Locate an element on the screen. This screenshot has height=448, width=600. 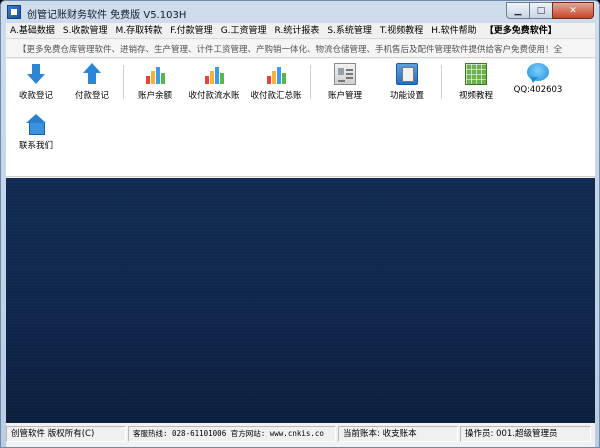
summary-ledger-label: 收付款汇总账 is located at coordinates (276, 96).